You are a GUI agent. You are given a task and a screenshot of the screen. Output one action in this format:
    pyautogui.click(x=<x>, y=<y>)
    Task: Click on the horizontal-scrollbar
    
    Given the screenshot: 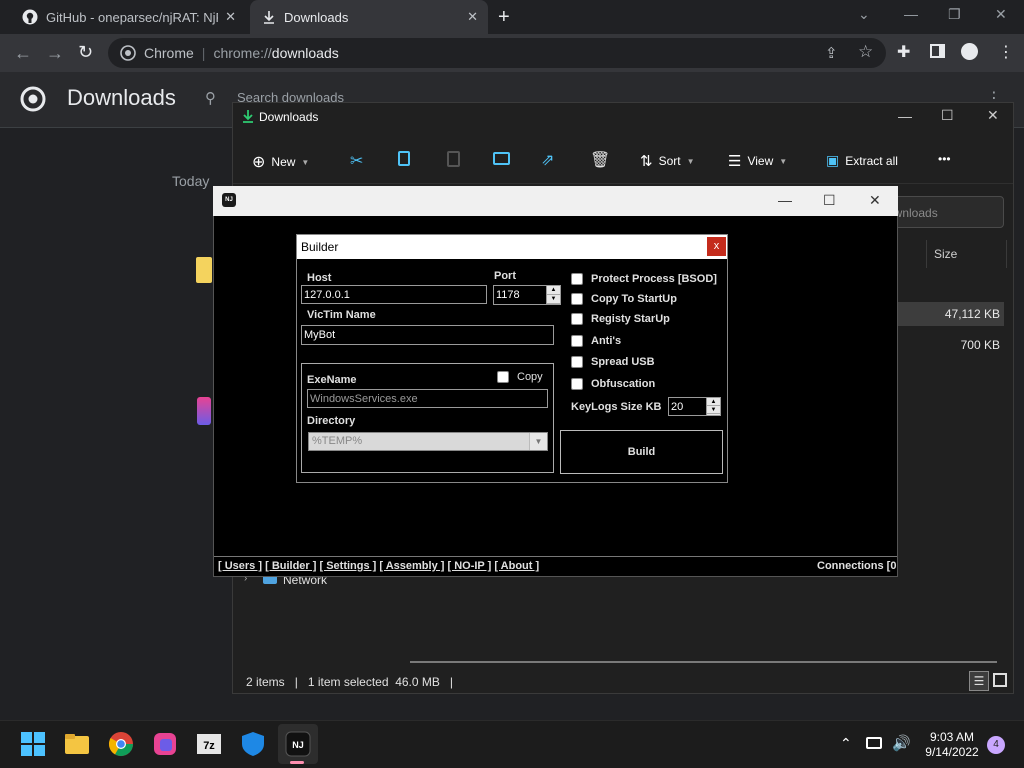 What is the action you would take?
    pyautogui.click(x=703, y=662)
    